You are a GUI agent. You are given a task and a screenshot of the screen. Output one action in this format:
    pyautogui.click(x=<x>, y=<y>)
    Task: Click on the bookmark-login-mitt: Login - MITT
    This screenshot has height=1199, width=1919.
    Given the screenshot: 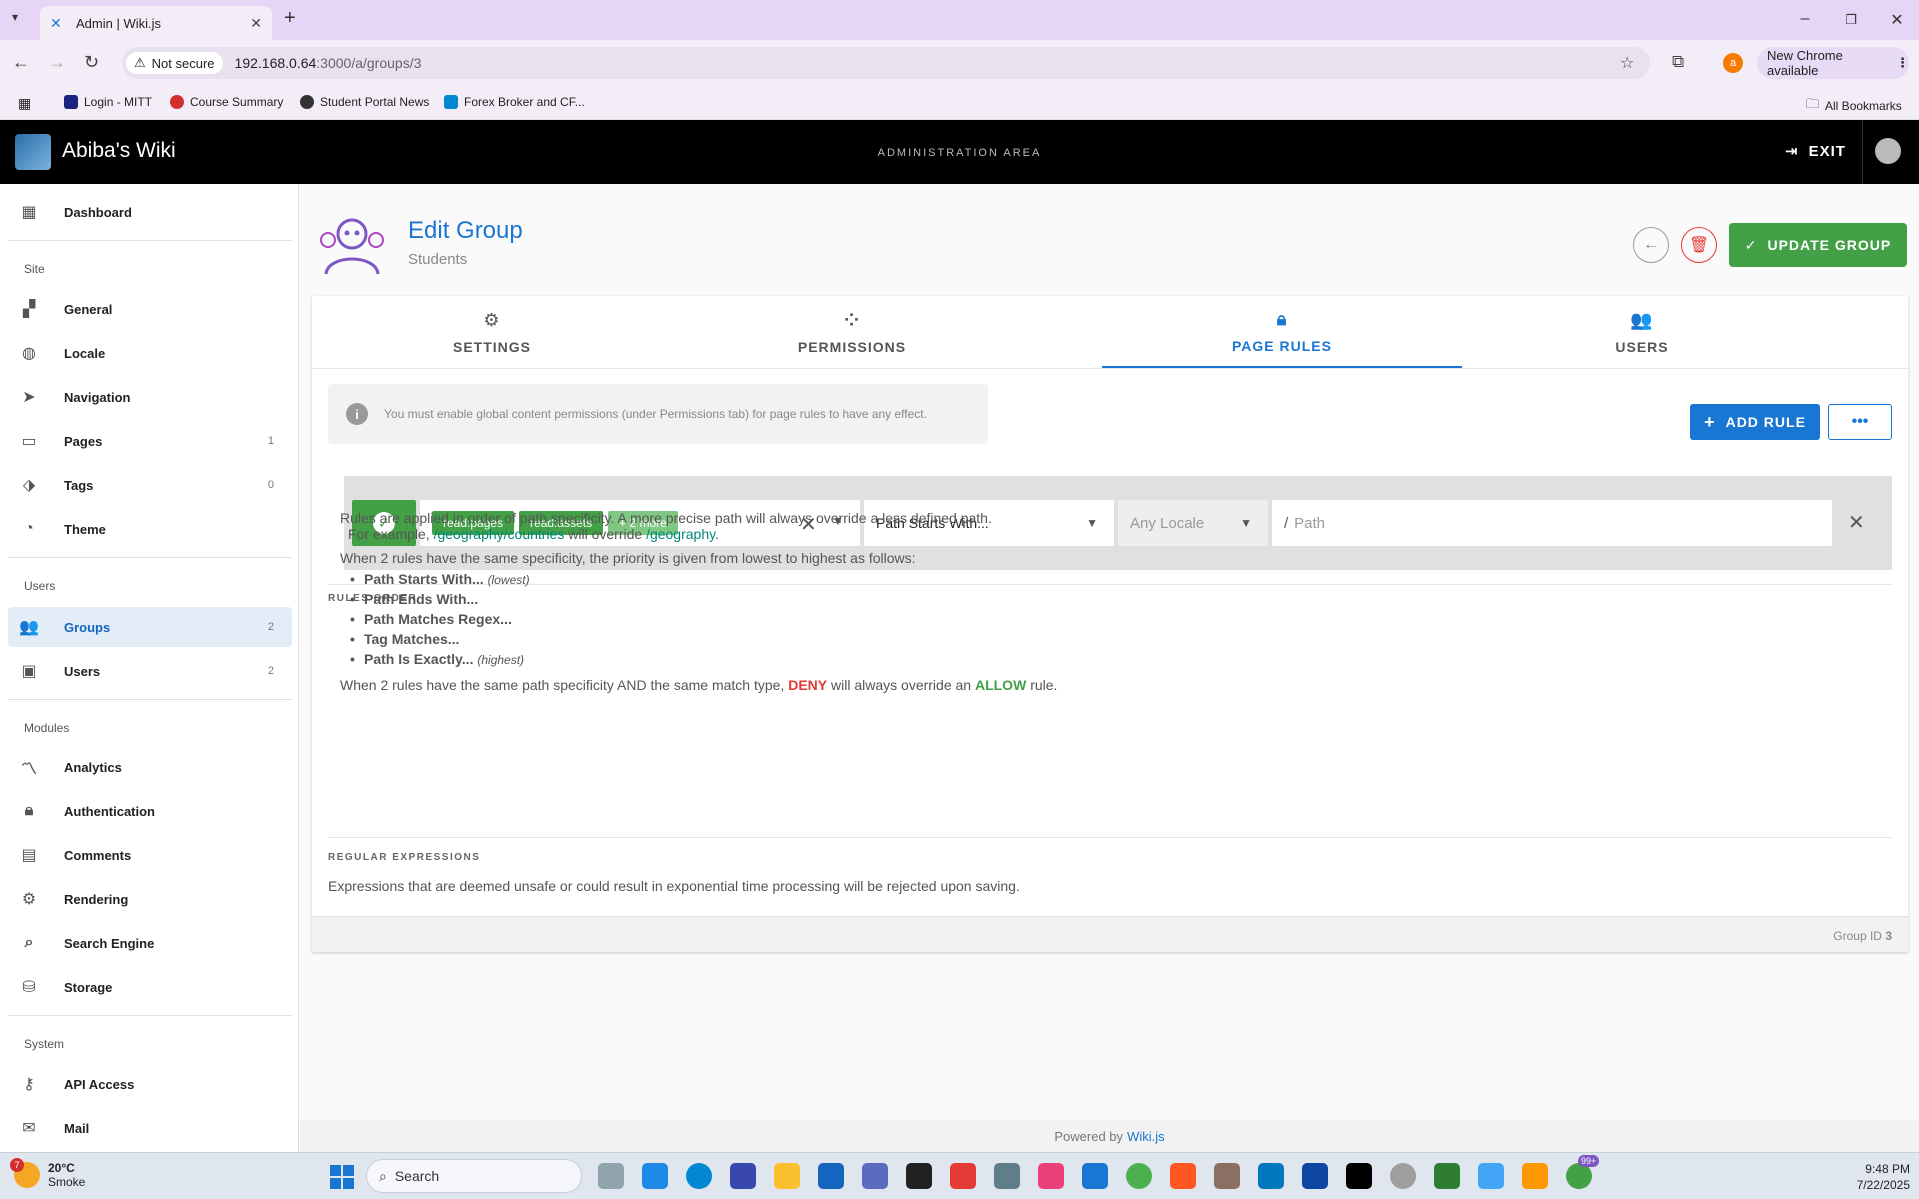 What is the action you would take?
    pyautogui.click(x=108, y=102)
    